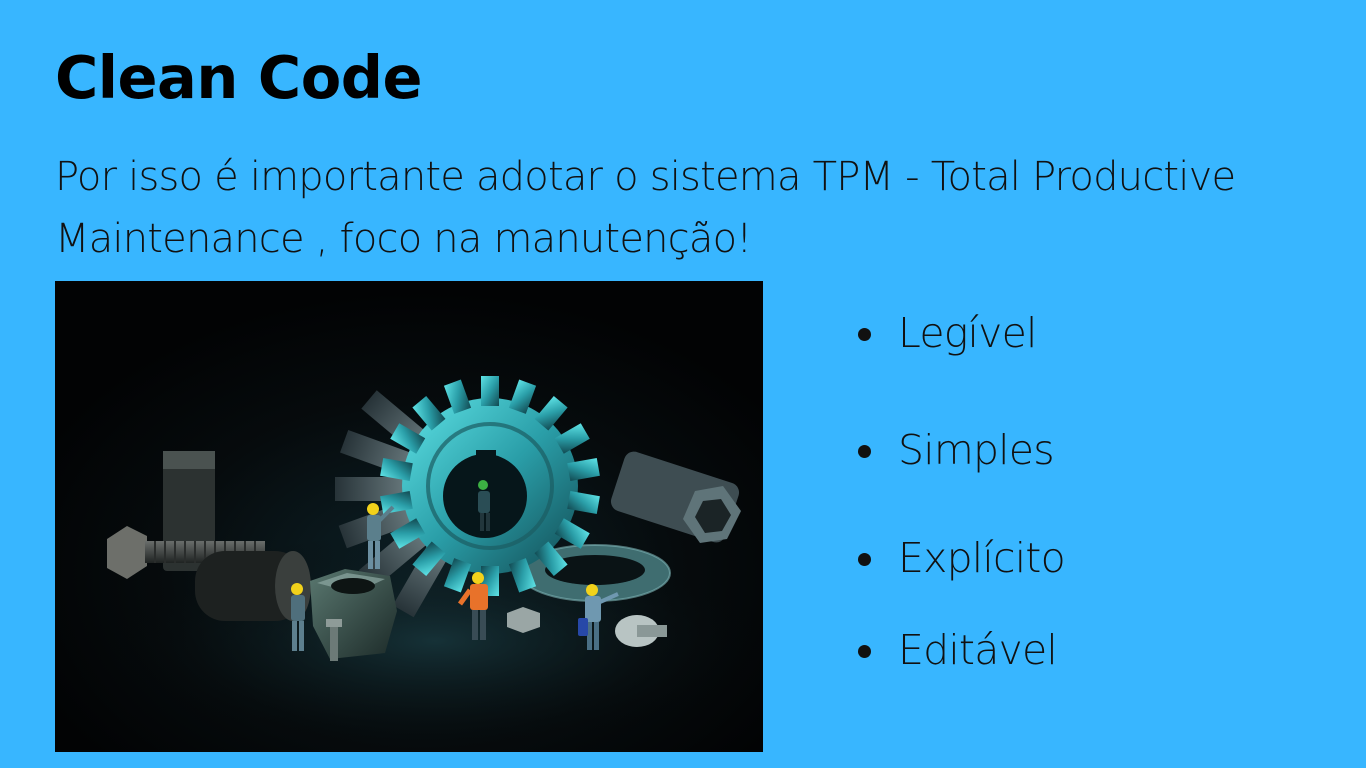 The image size is (1366, 768). What do you see at coordinates (976, 450) in the screenshot?
I see `bullet-label: Simples` at bounding box center [976, 450].